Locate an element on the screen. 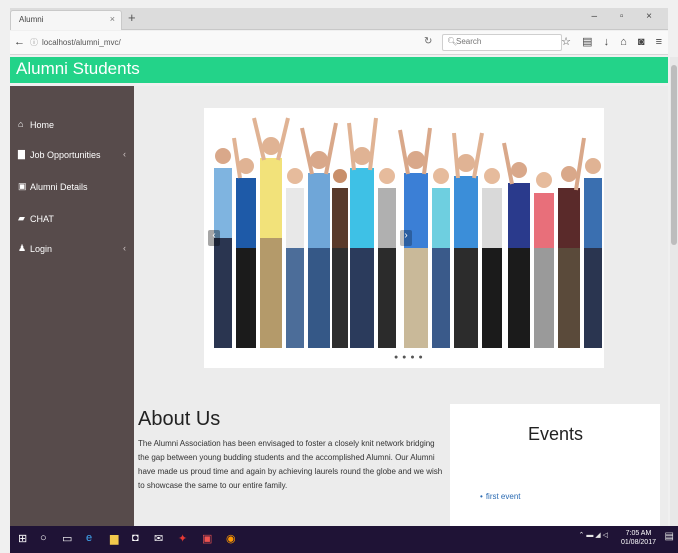 This screenshot has width=678, height=553. mail-icon: ✉ is located at coordinates (158, 538).